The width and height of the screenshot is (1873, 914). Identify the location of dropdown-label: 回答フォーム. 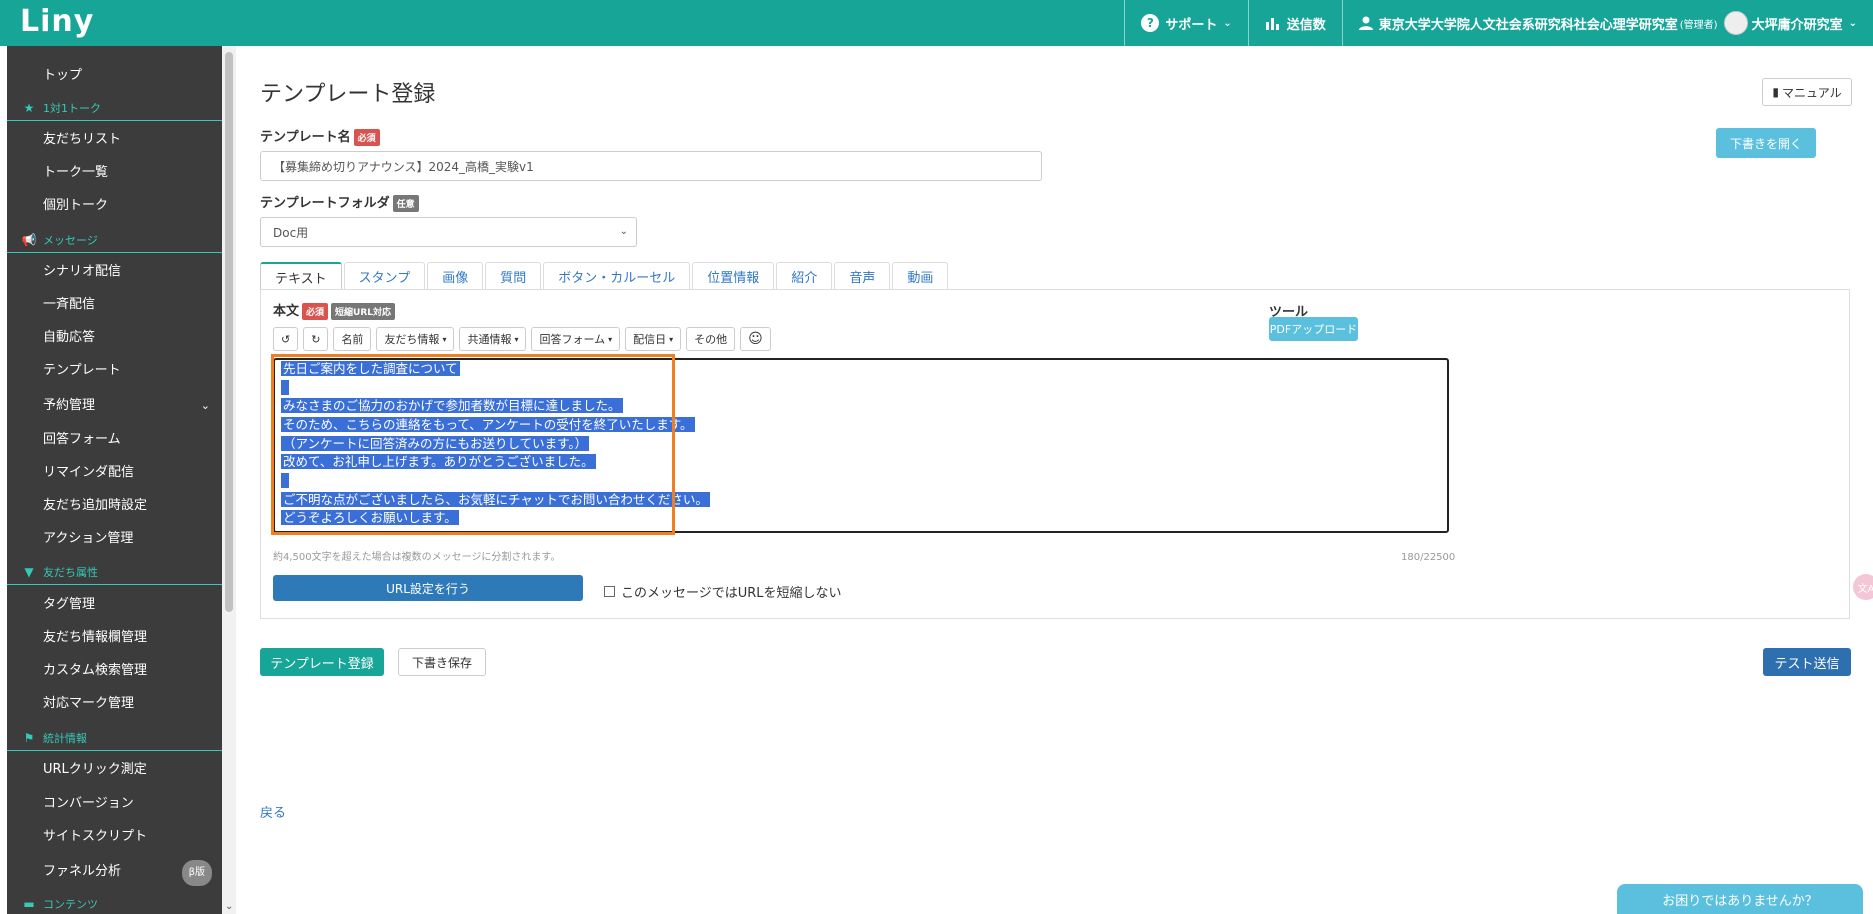
(572, 339).